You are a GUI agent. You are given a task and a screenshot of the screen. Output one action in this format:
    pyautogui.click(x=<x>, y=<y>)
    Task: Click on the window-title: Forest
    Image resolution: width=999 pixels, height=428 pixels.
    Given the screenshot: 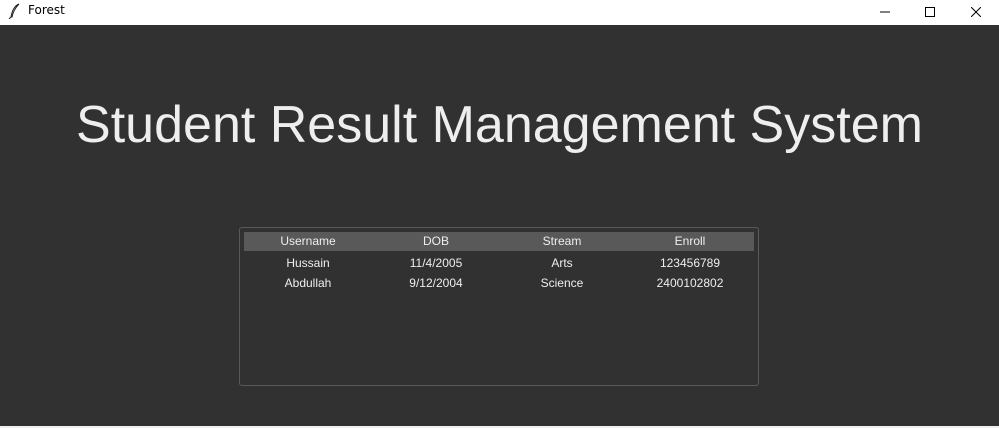 What is the action you would take?
    pyautogui.click(x=46, y=10)
    